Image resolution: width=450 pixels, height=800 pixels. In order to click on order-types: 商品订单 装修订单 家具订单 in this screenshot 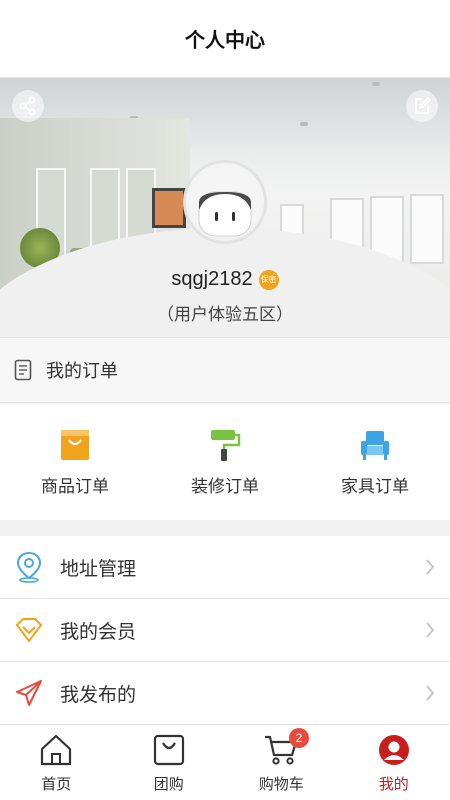, I will do `click(225, 462)`.